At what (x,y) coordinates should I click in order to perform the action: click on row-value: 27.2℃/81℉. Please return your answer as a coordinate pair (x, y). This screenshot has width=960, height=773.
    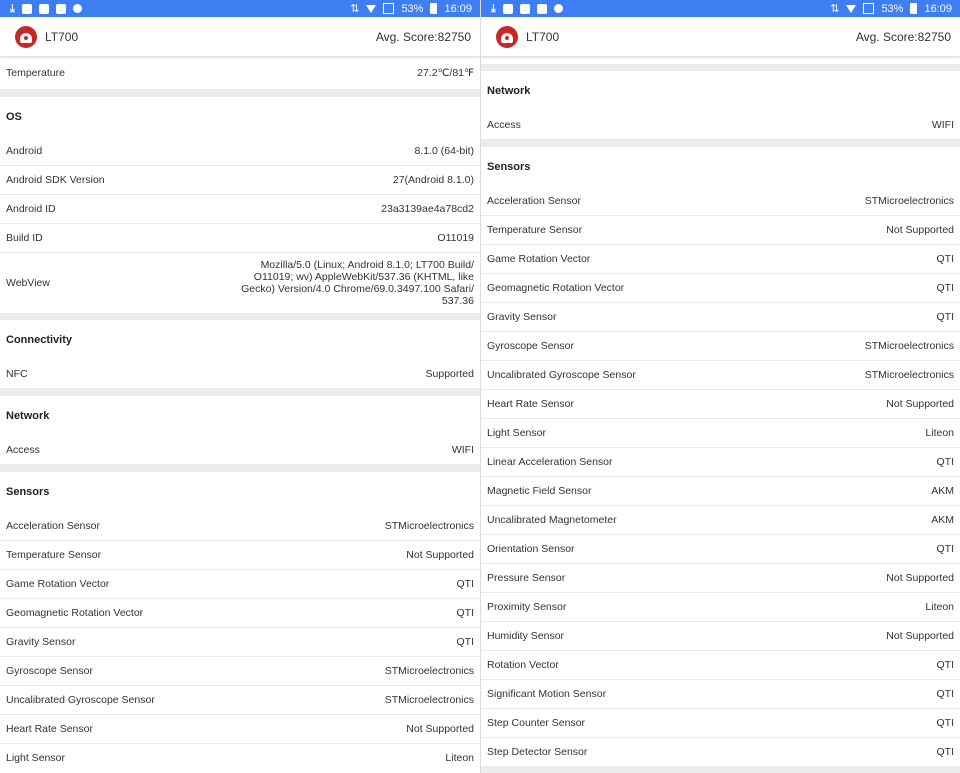
    Looking at the image, I should click on (445, 72).